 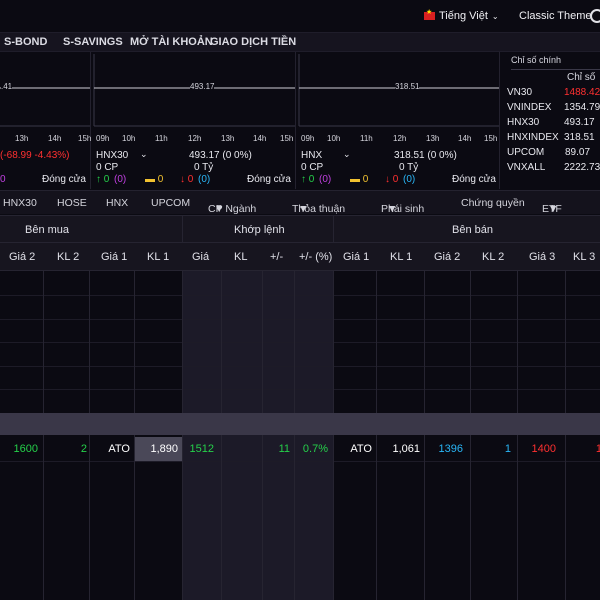 What do you see at coordinates (526, 167) in the screenshot?
I see `index-row-name: VNXALL` at bounding box center [526, 167].